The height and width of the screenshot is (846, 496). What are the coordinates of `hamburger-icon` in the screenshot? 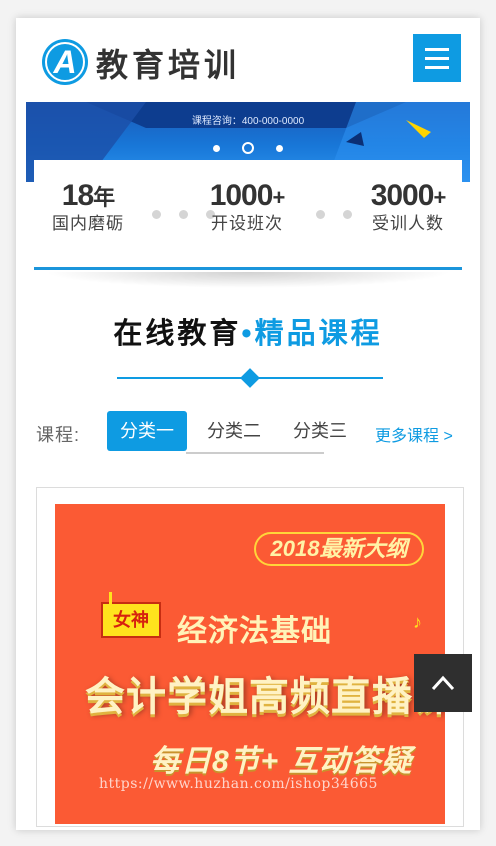 It's located at (437, 49).